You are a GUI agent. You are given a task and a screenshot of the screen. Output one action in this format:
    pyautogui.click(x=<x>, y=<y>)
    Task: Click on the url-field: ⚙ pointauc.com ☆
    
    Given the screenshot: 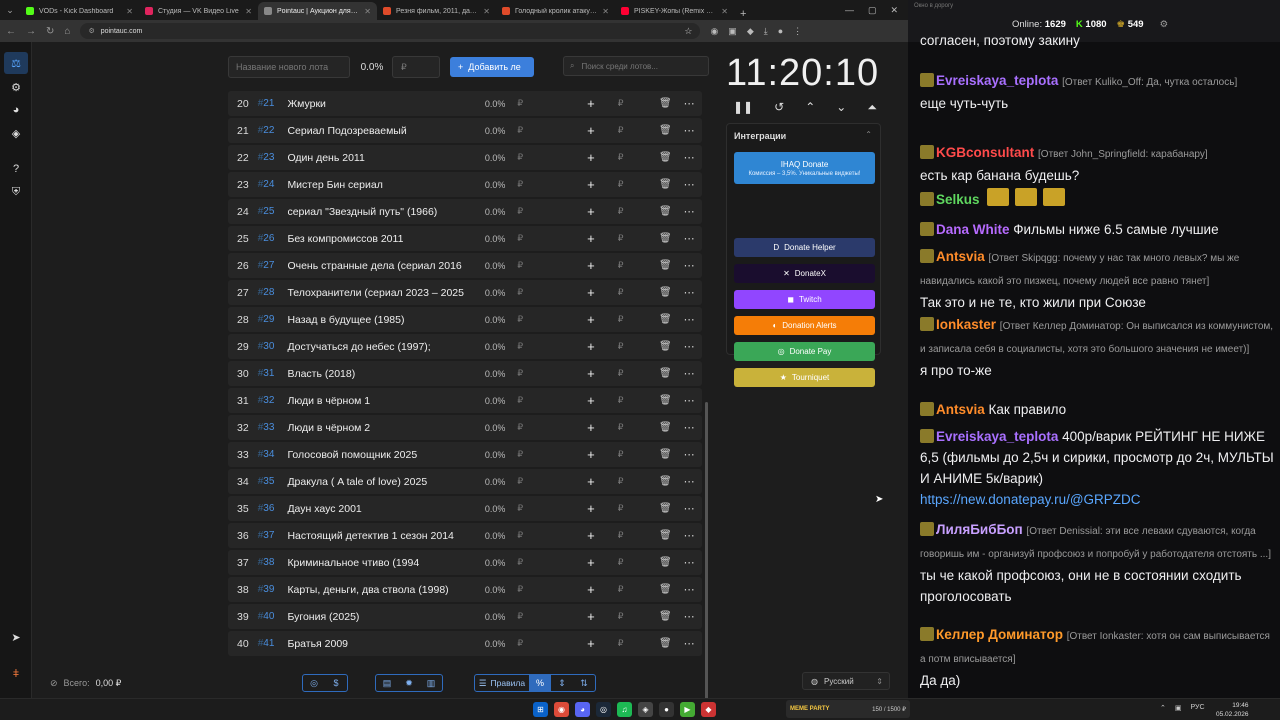 What is the action you would take?
    pyautogui.click(x=390, y=31)
    